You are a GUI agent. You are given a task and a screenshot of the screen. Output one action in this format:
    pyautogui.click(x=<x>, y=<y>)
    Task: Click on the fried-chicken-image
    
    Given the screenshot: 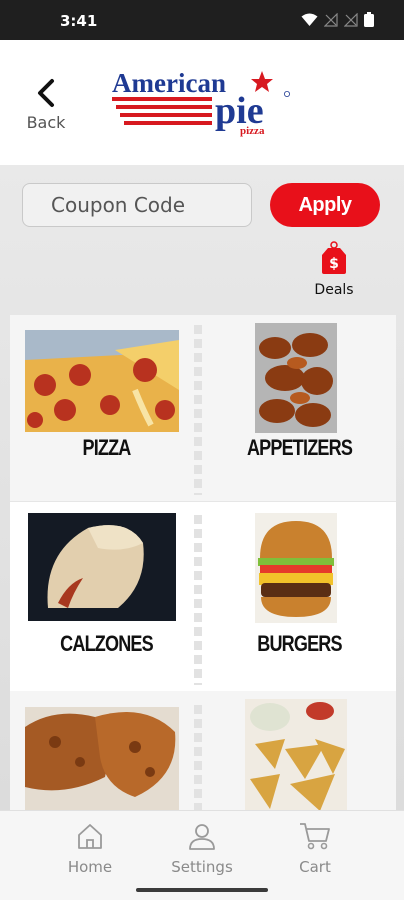 What is the action you would take?
    pyautogui.click(x=102, y=758)
    